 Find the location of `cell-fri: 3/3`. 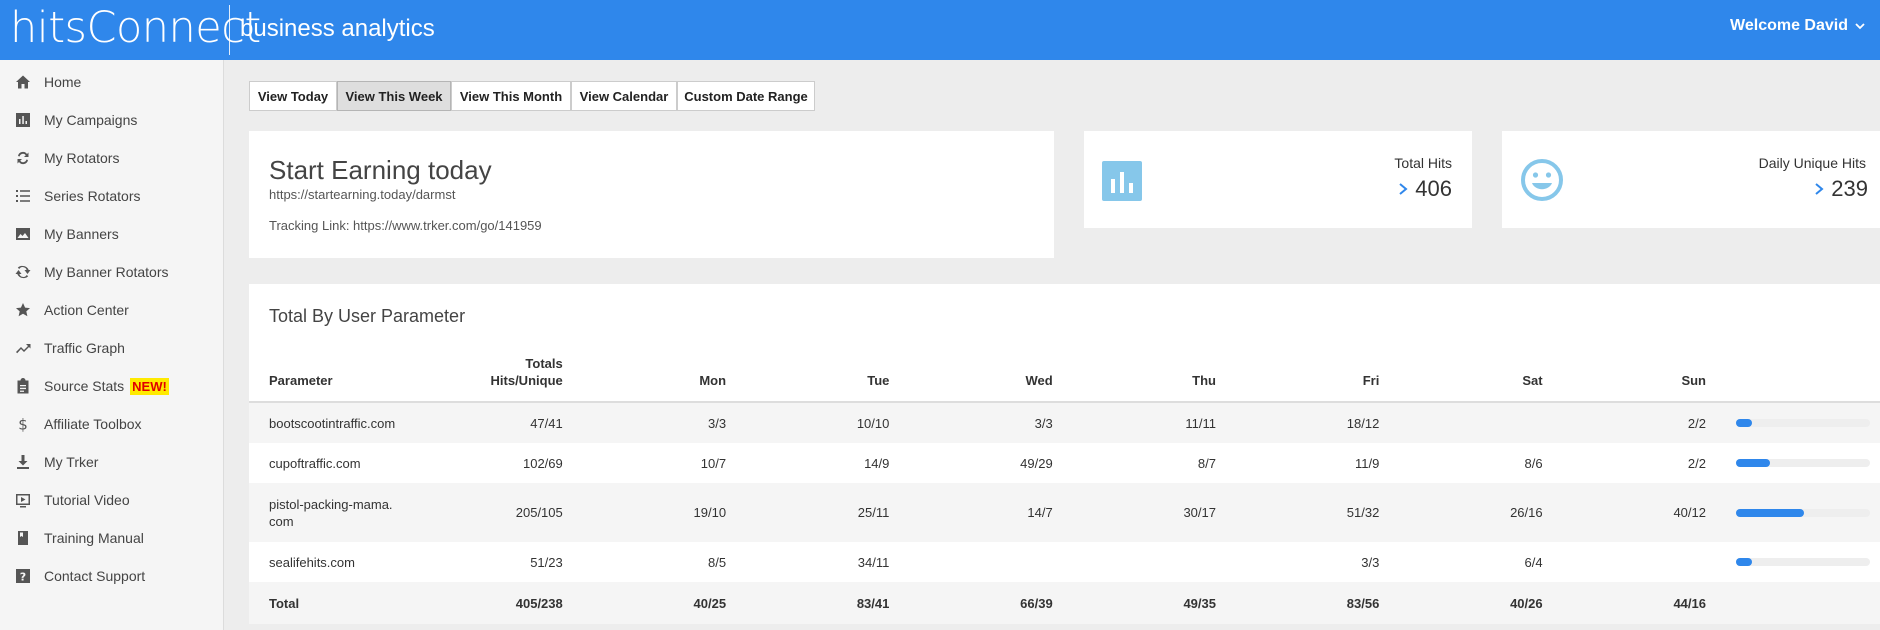

cell-fri: 3/3 is located at coordinates (1370, 562).